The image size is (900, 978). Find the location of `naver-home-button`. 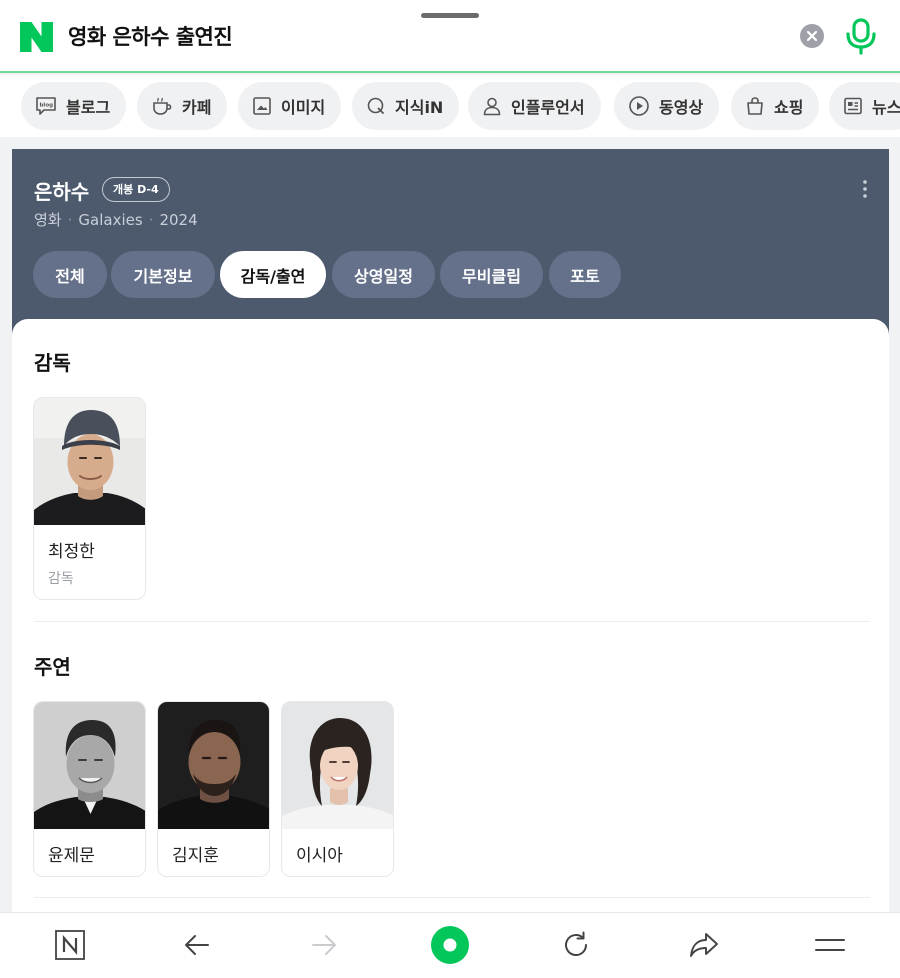

naver-home-button is located at coordinates (70, 945).